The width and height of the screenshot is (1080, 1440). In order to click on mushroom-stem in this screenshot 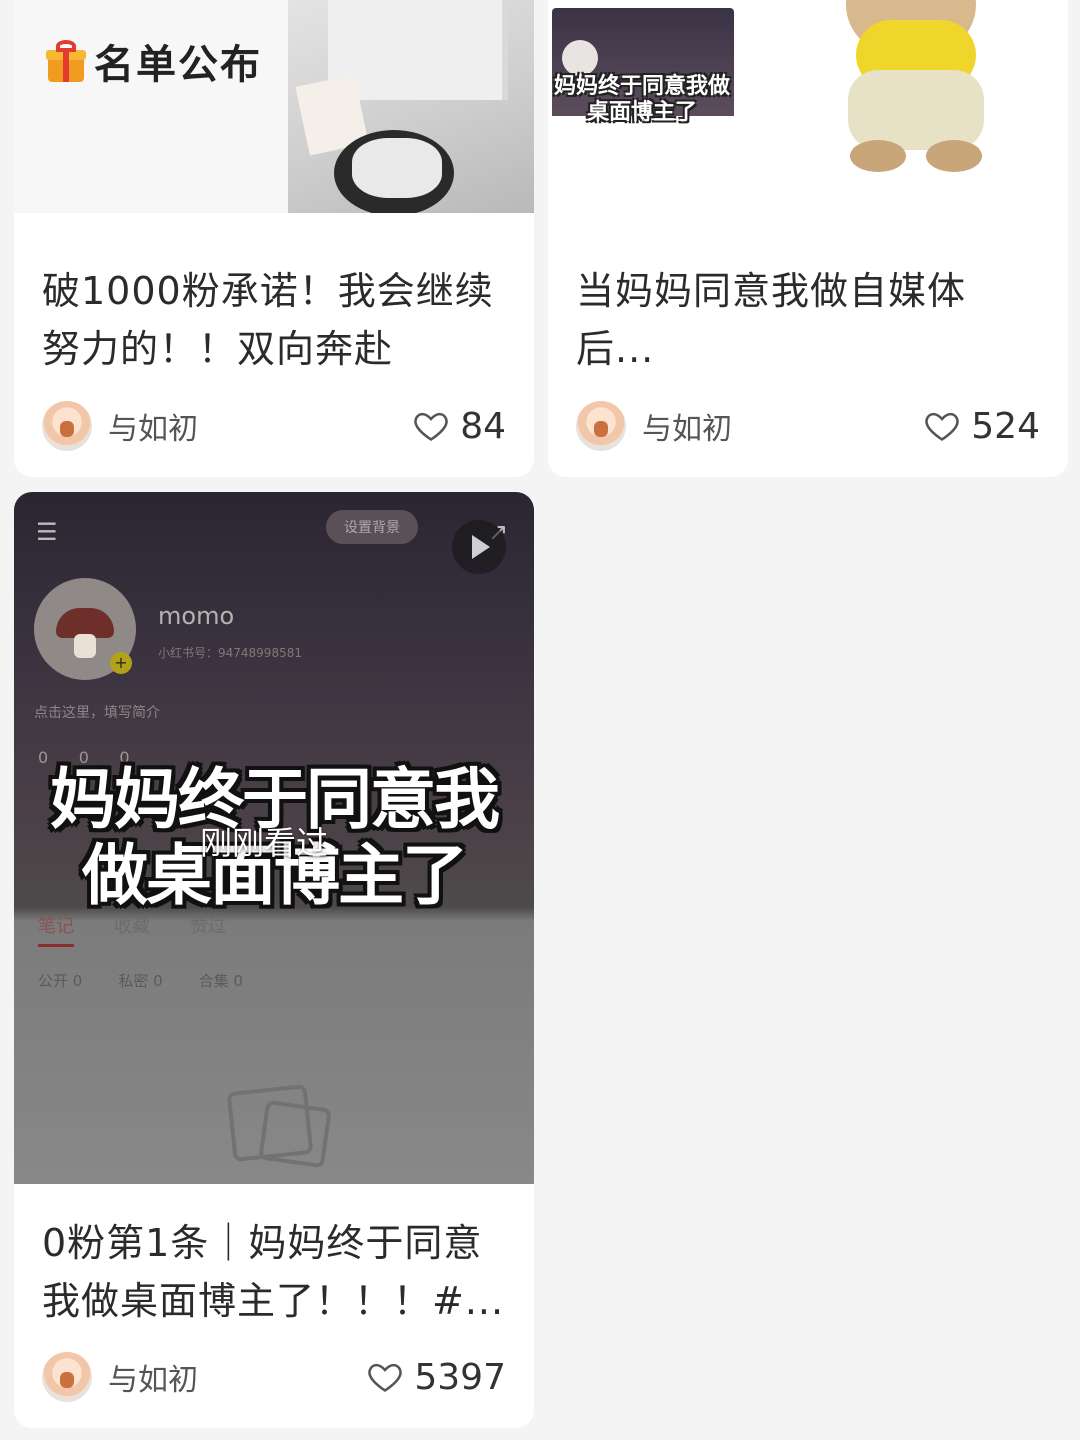, I will do `click(85, 646)`.